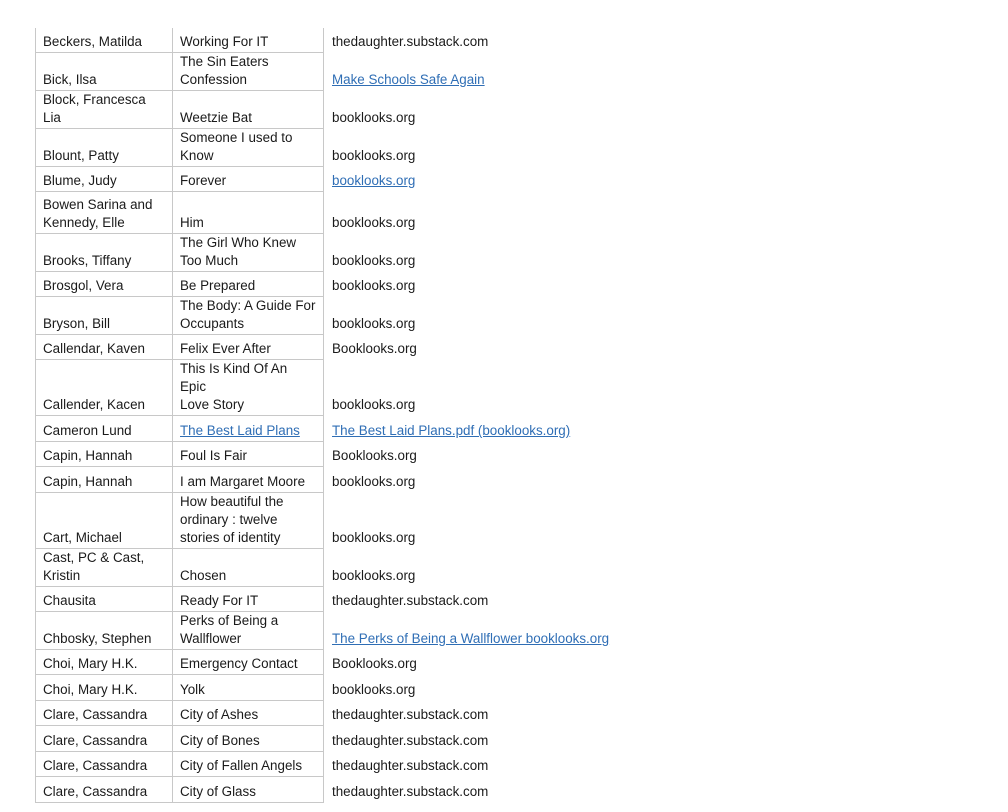  I want to click on author-text: Cast, PC & Cast, Kristin, so click(94, 566).